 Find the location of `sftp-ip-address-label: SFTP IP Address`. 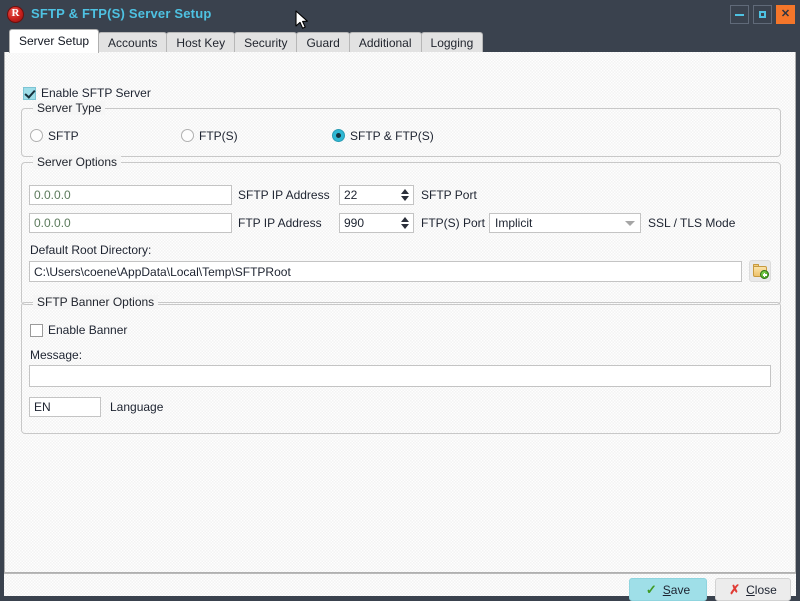

sftp-ip-address-label: SFTP IP Address is located at coordinates (284, 195).